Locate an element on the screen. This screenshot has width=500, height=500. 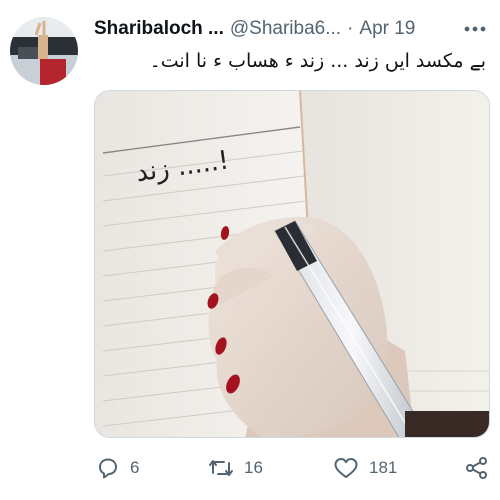
retweet-icon is located at coordinates (221, 468).